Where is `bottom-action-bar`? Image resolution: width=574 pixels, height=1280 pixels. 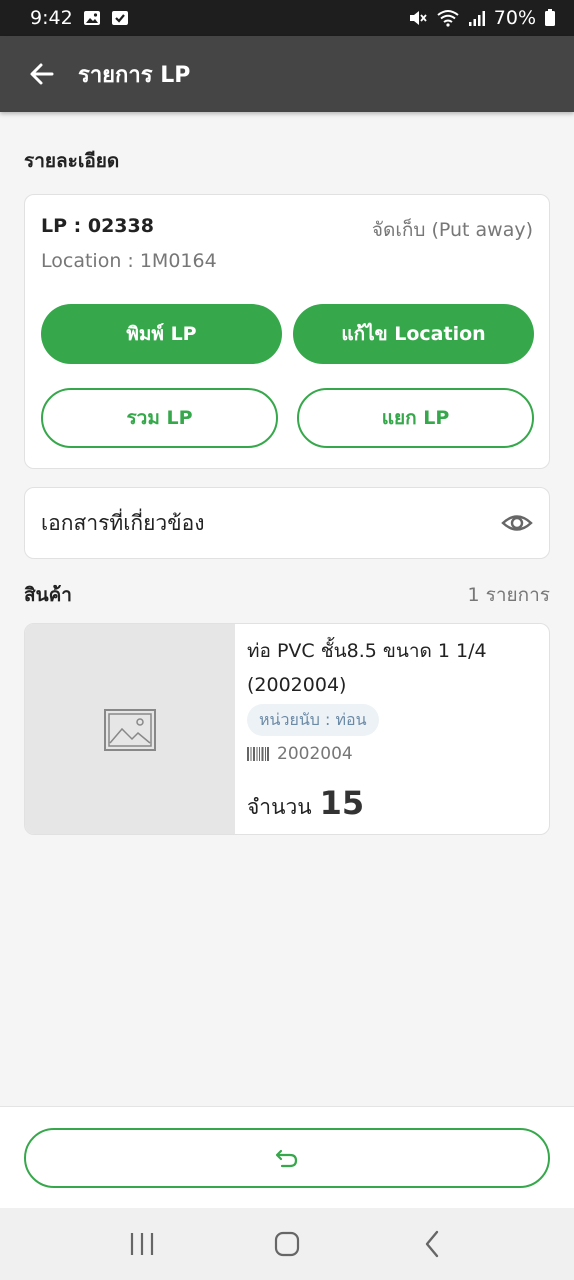 bottom-action-bar is located at coordinates (287, 1157).